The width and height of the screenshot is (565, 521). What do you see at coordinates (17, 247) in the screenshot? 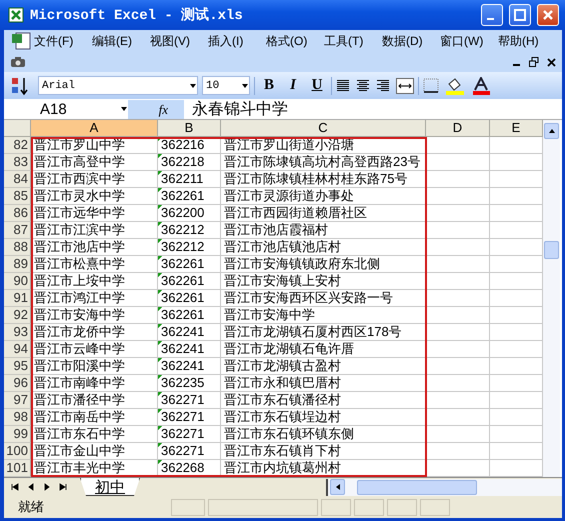
I see `row-header: 88` at bounding box center [17, 247].